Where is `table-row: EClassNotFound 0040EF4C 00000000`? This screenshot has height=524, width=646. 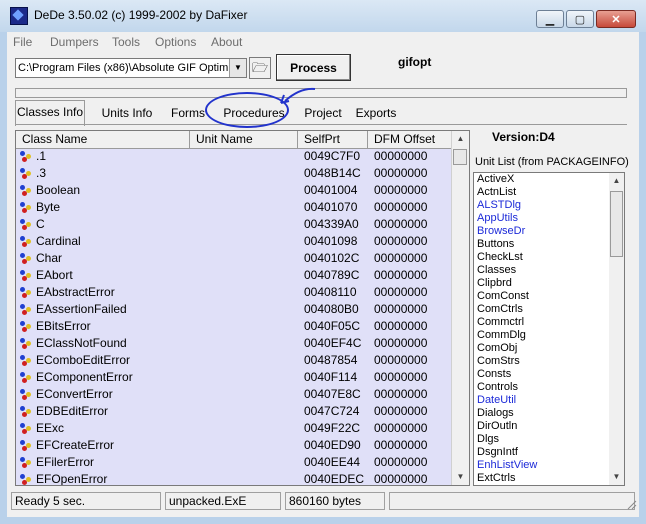
table-row: EClassNotFound 0040EF4C 00000000 is located at coordinates (234, 343).